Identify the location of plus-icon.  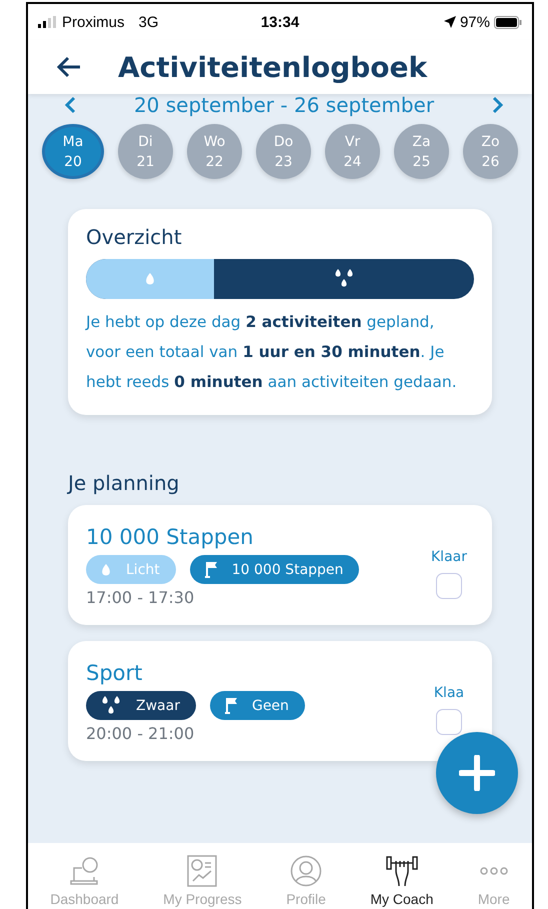
(477, 773).